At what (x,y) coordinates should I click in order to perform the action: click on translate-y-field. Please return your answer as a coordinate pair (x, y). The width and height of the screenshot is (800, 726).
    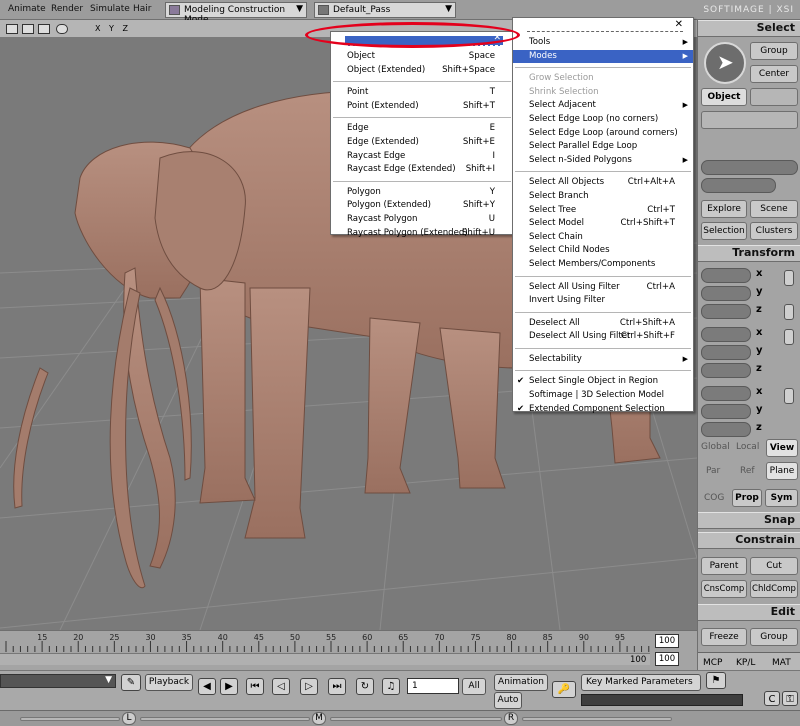
    Looking at the image, I should click on (726, 411).